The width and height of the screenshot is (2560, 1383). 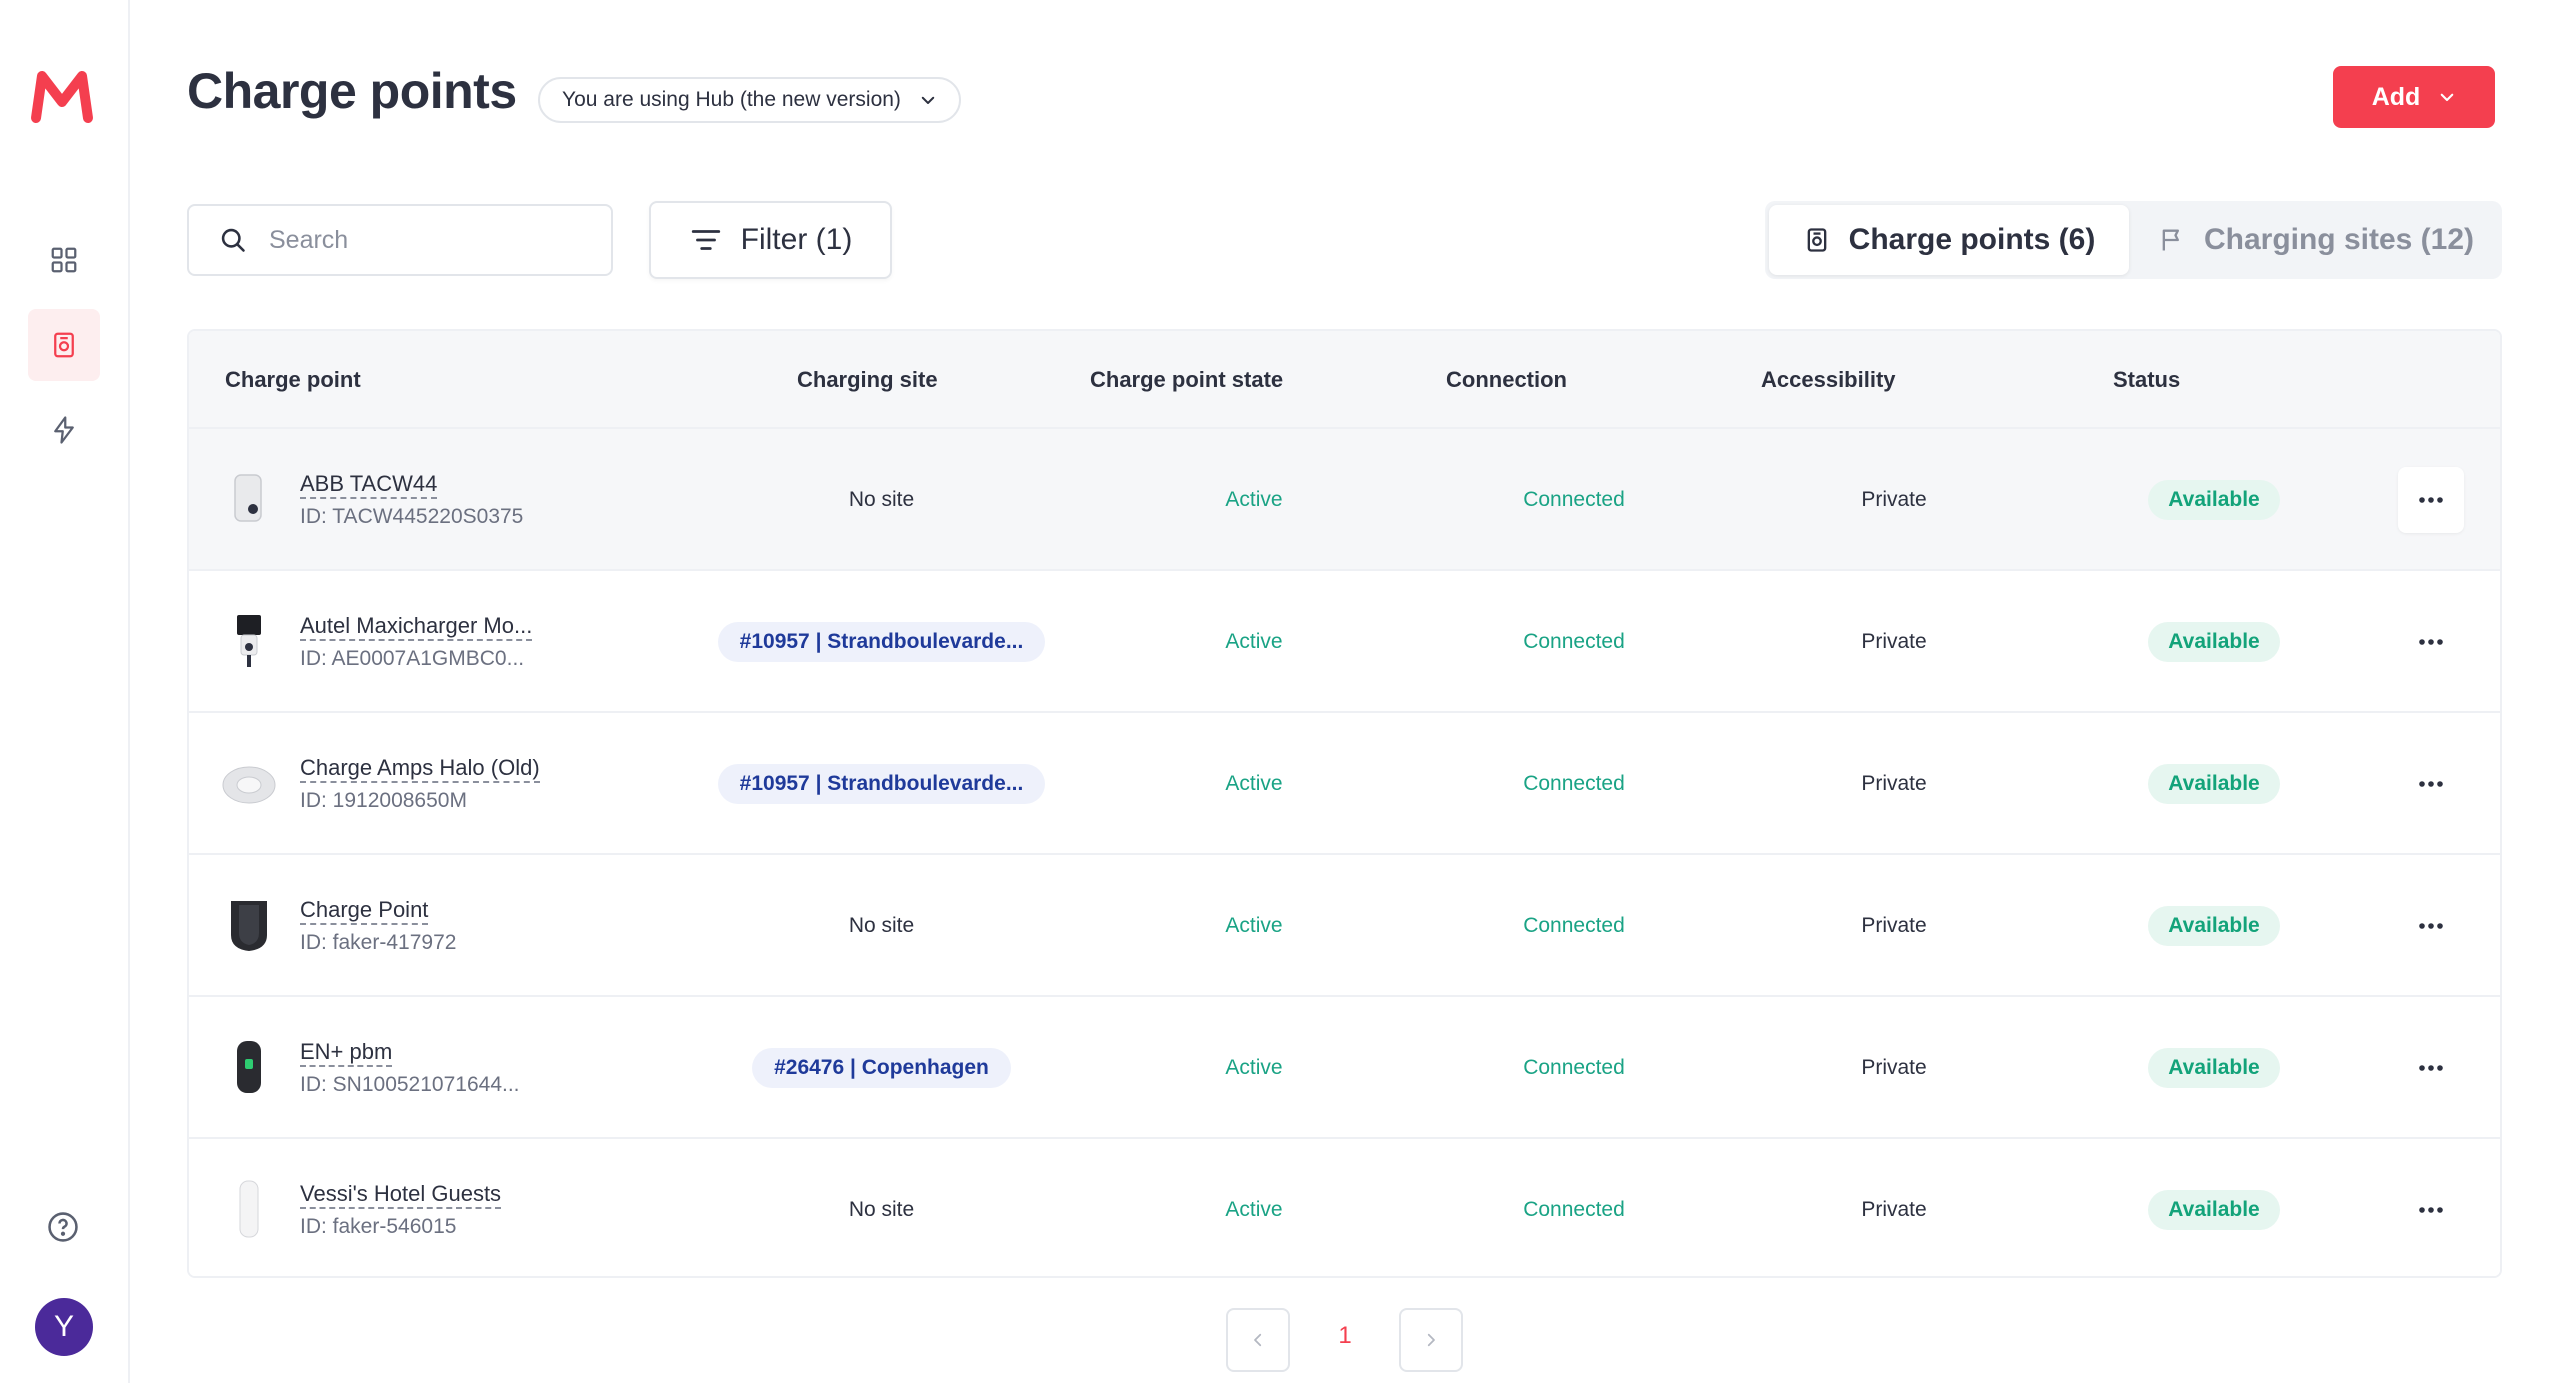 I want to click on tab-charging-sites-label: Charging sites (12), so click(x=2339, y=239).